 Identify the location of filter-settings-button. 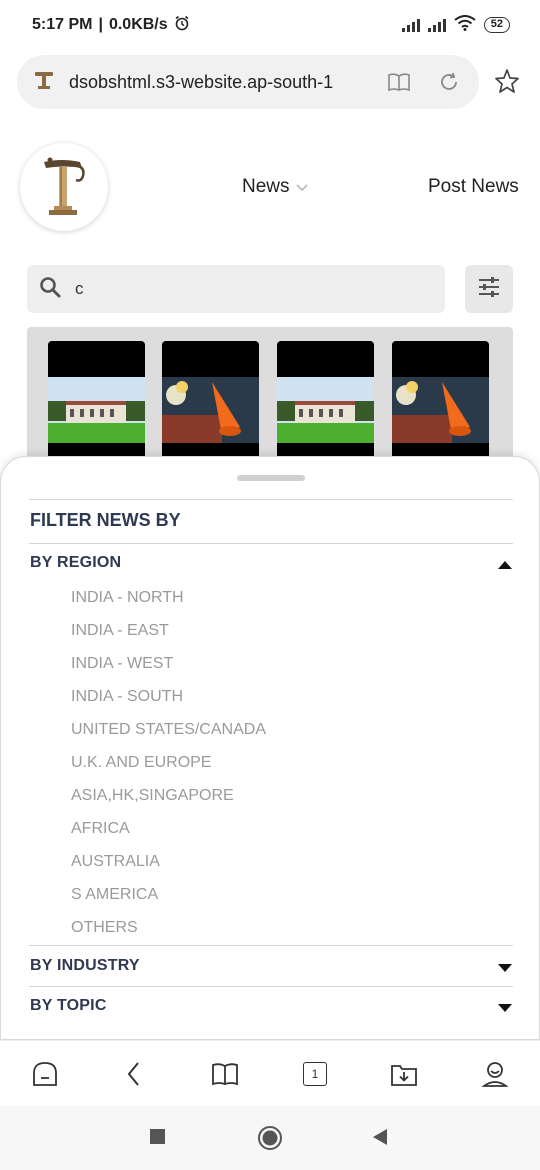
(489, 289).